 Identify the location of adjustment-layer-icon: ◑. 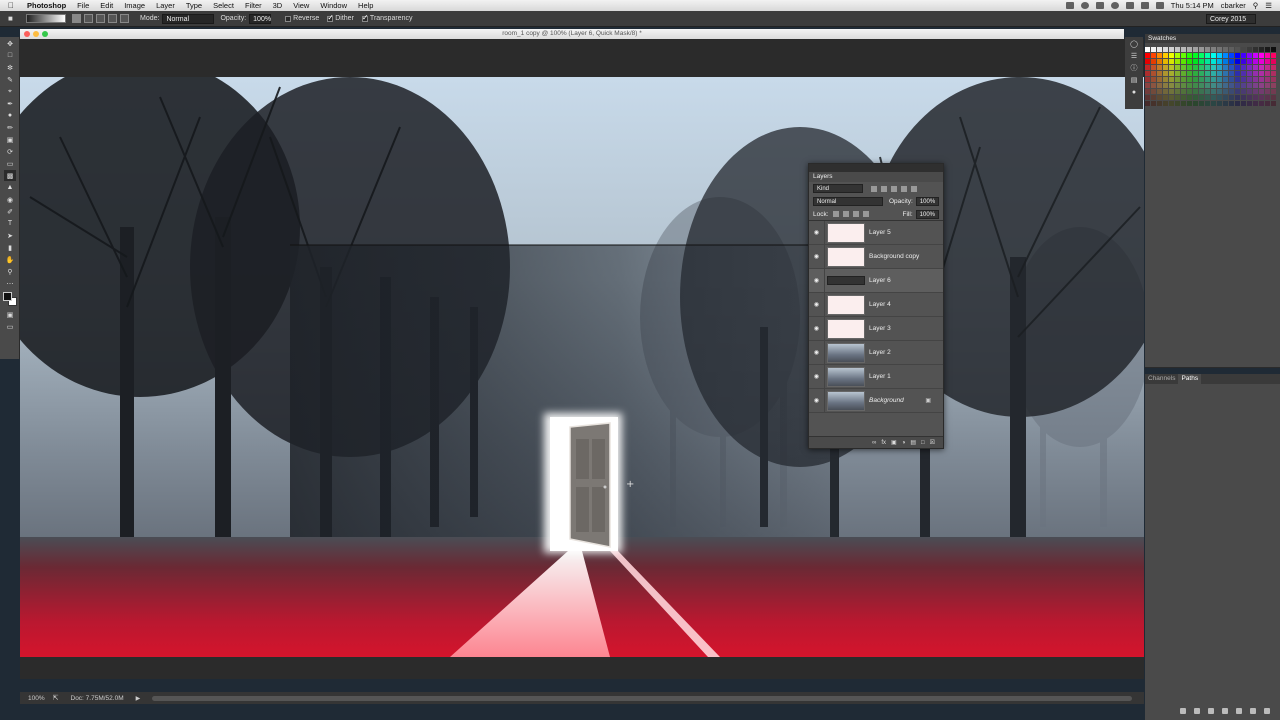
(904, 443).